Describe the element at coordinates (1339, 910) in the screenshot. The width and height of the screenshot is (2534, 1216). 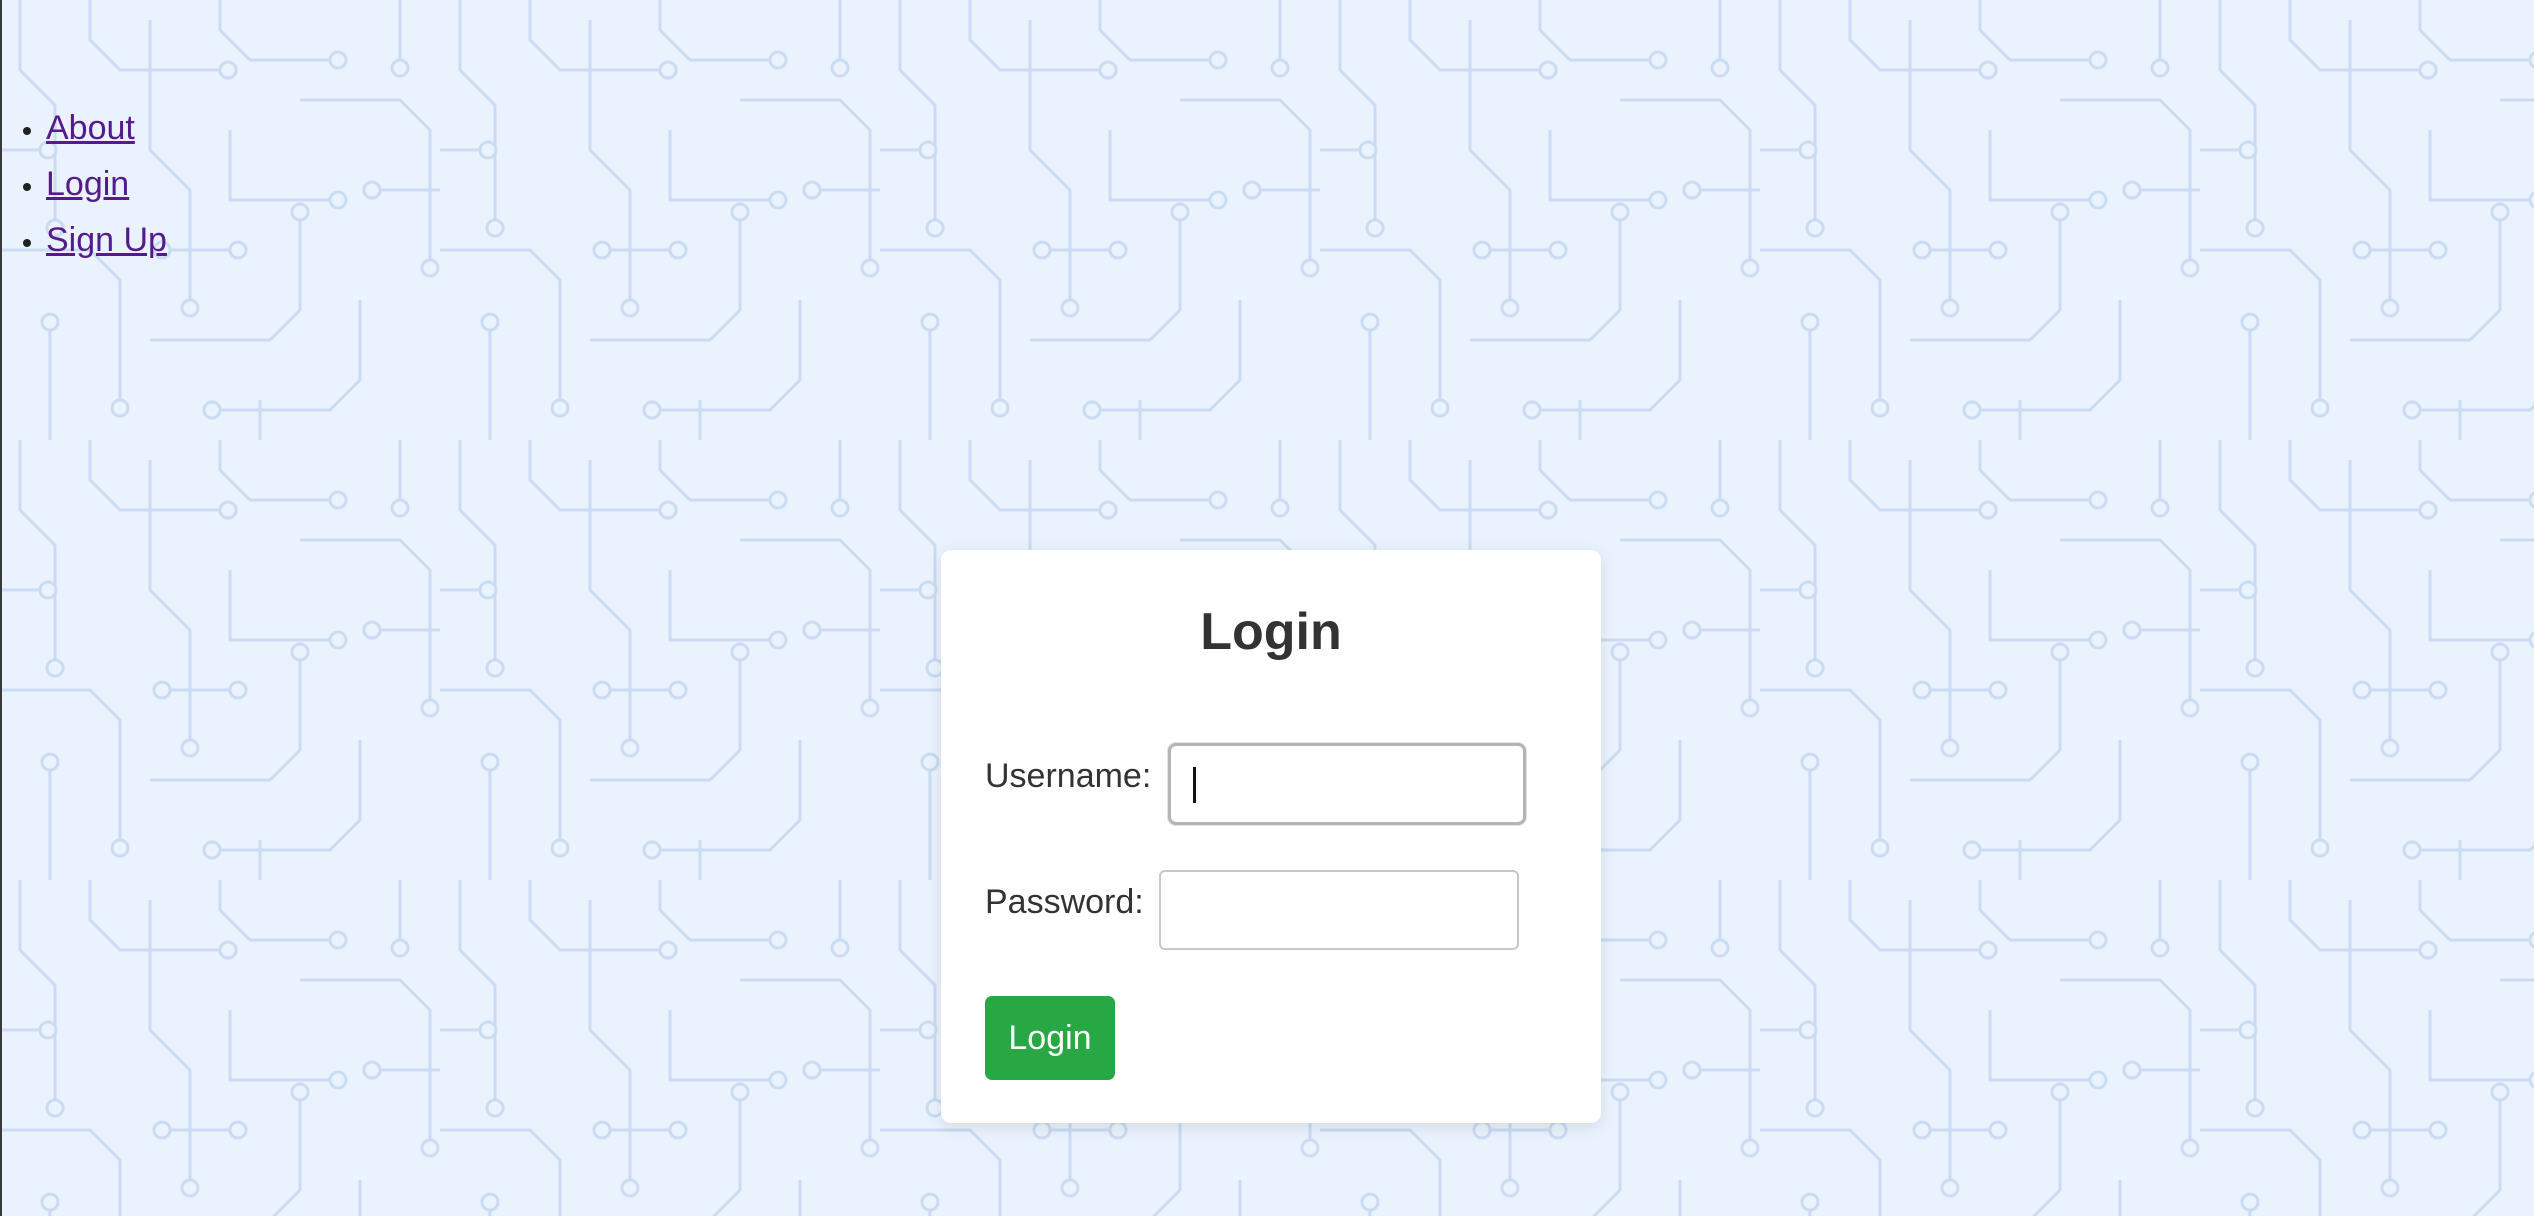
I see `password-input` at that location.